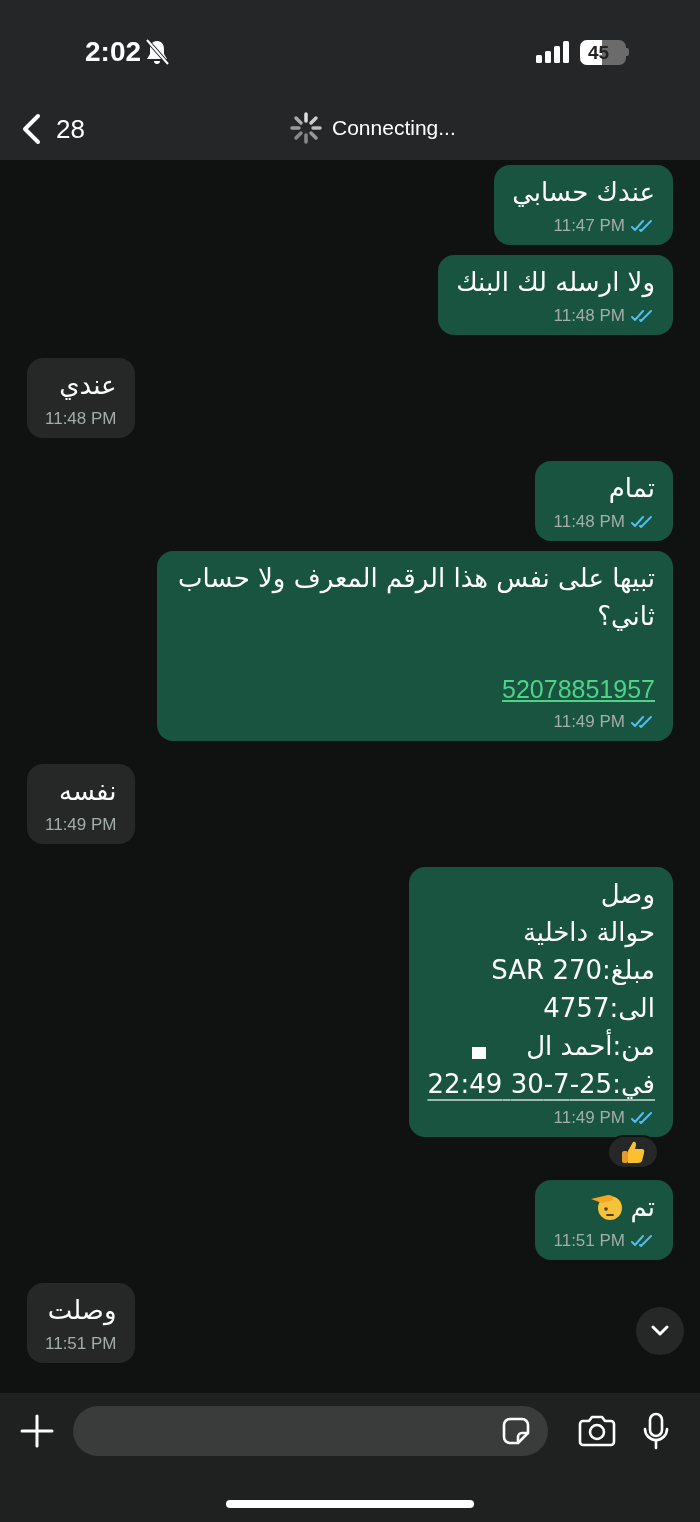 Image resolution: width=700 pixels, height=1522 pixels. Describe the element at coordinates (52, 130) in the screenshot. I see `back-button: 28` at that location.